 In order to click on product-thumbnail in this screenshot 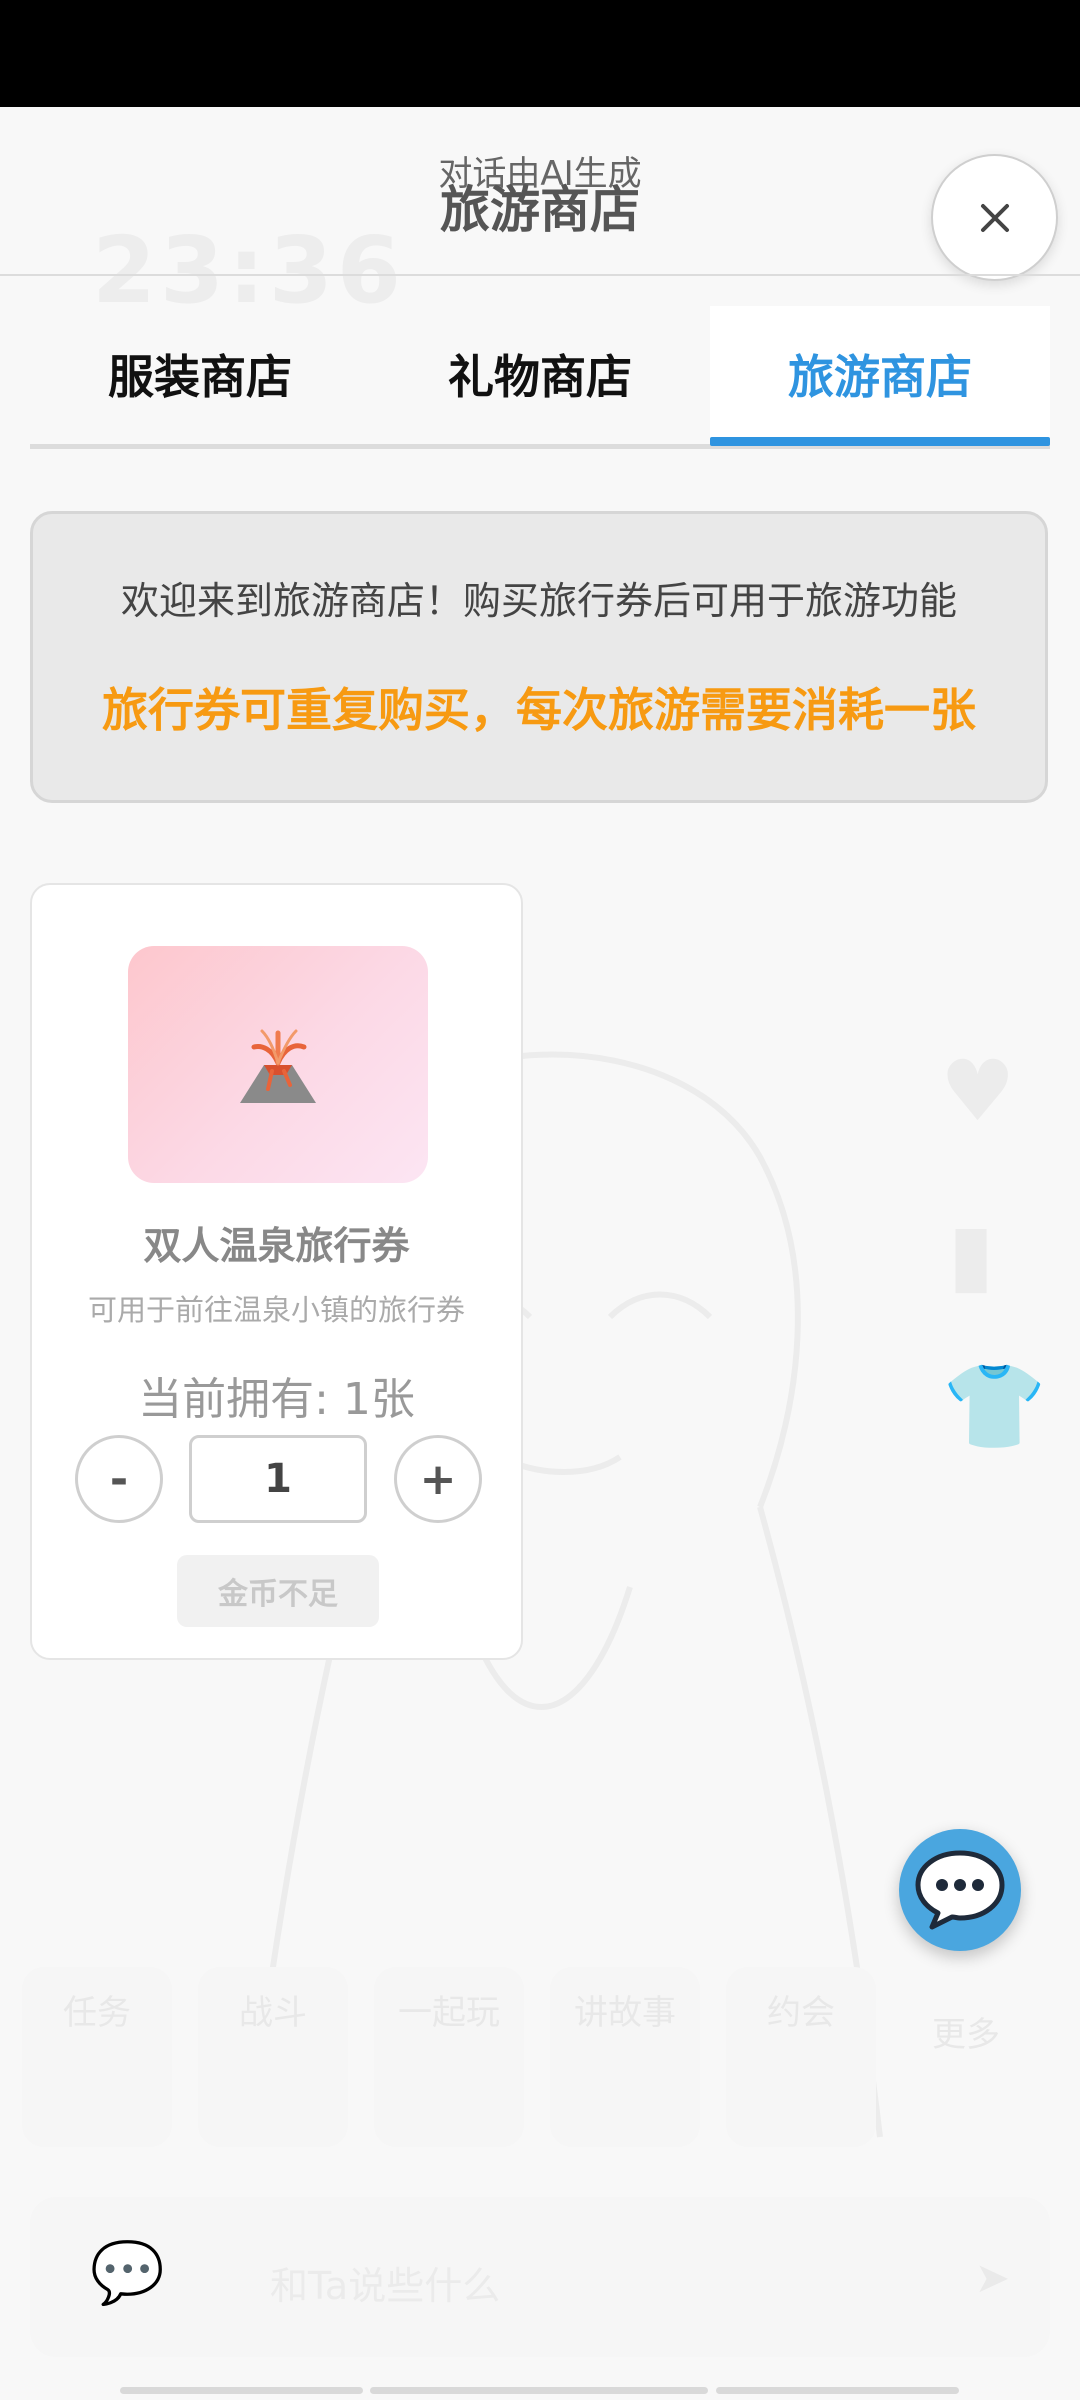, I will do `click(278, 1064)`.